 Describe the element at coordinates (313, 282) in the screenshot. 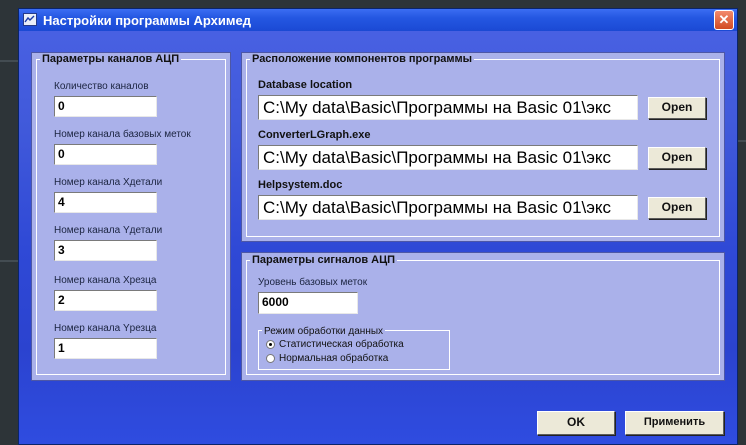

I see `base-marks-level-label: Уровень базовых меток` at that location.